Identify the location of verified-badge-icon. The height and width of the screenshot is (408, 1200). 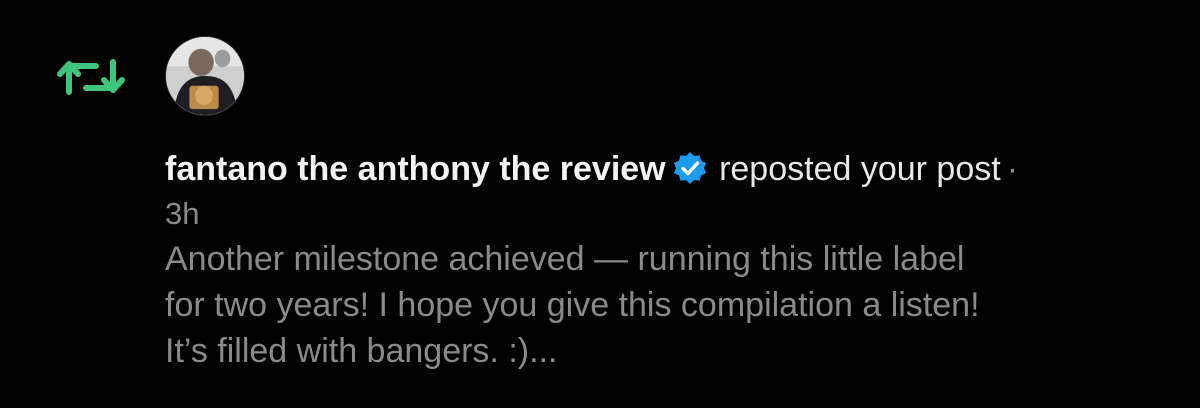
(690, 168).